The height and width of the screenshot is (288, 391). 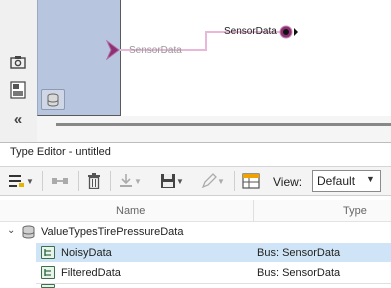 What do you see at coordinates (130, 181) in the screenshot?
I see `import-button: ▼` at bounding box center [130, 181].